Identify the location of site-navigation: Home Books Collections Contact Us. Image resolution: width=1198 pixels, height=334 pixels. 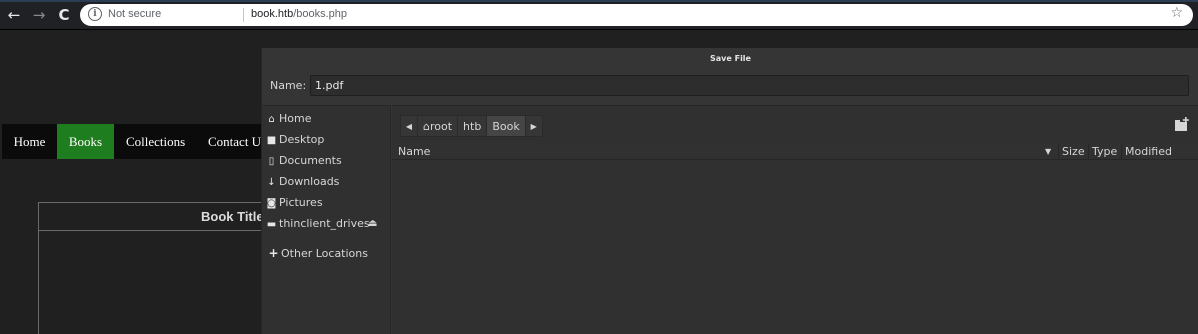
(137, 141).